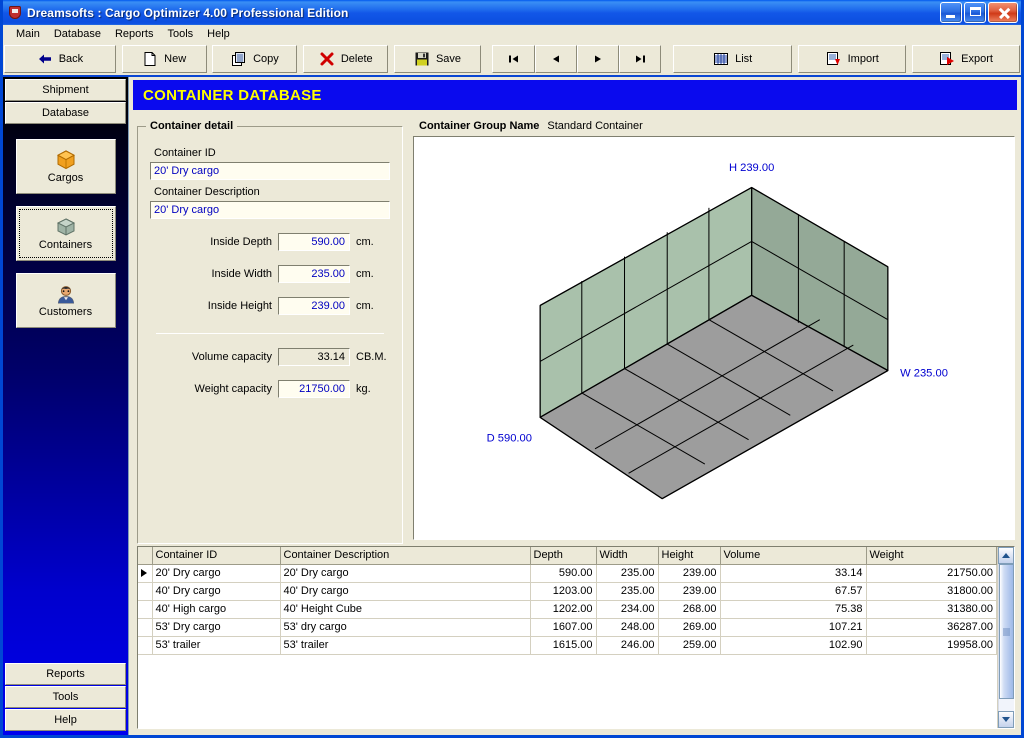 This screenshot has width=1024, height=738. Describe the element at coordinates (77, 34) in the screenshot. I see `menu-item-database: Database` at that location.